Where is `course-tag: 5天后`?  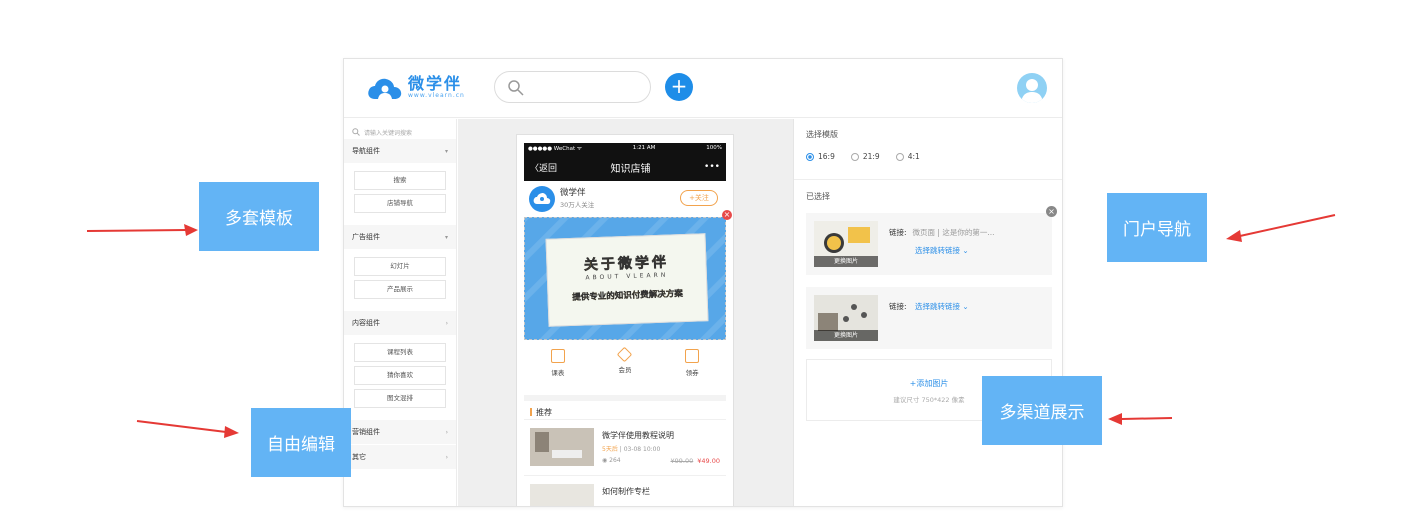
course-tag: 5天后 is located at coordinates (610, 449).